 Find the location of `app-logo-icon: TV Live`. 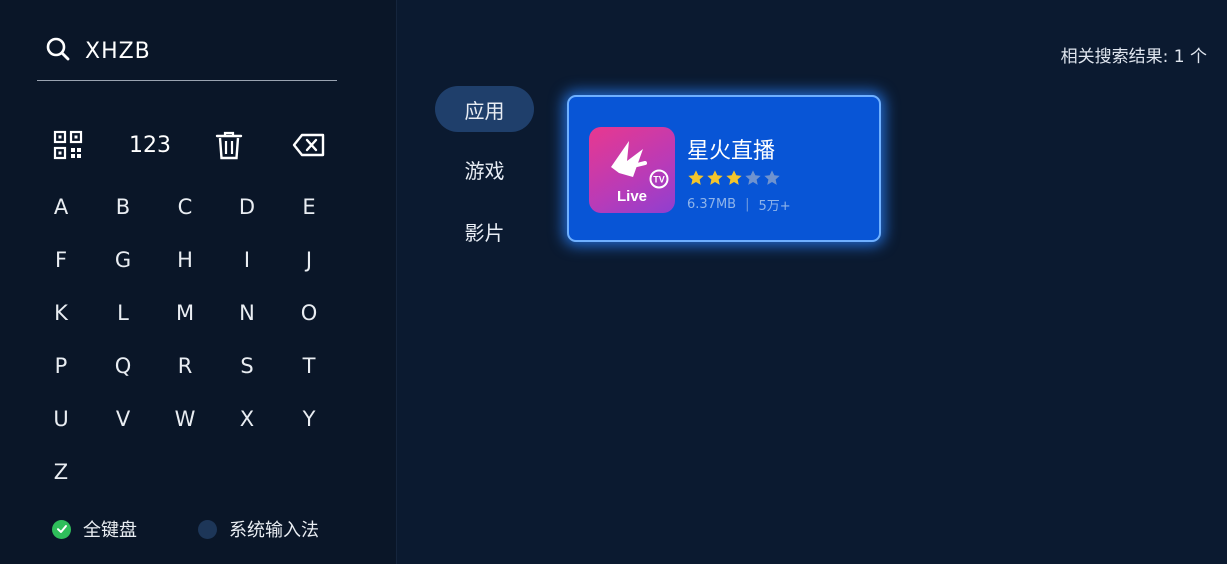

app-logo-icon: TV Live is located at coordinates (632, 170).